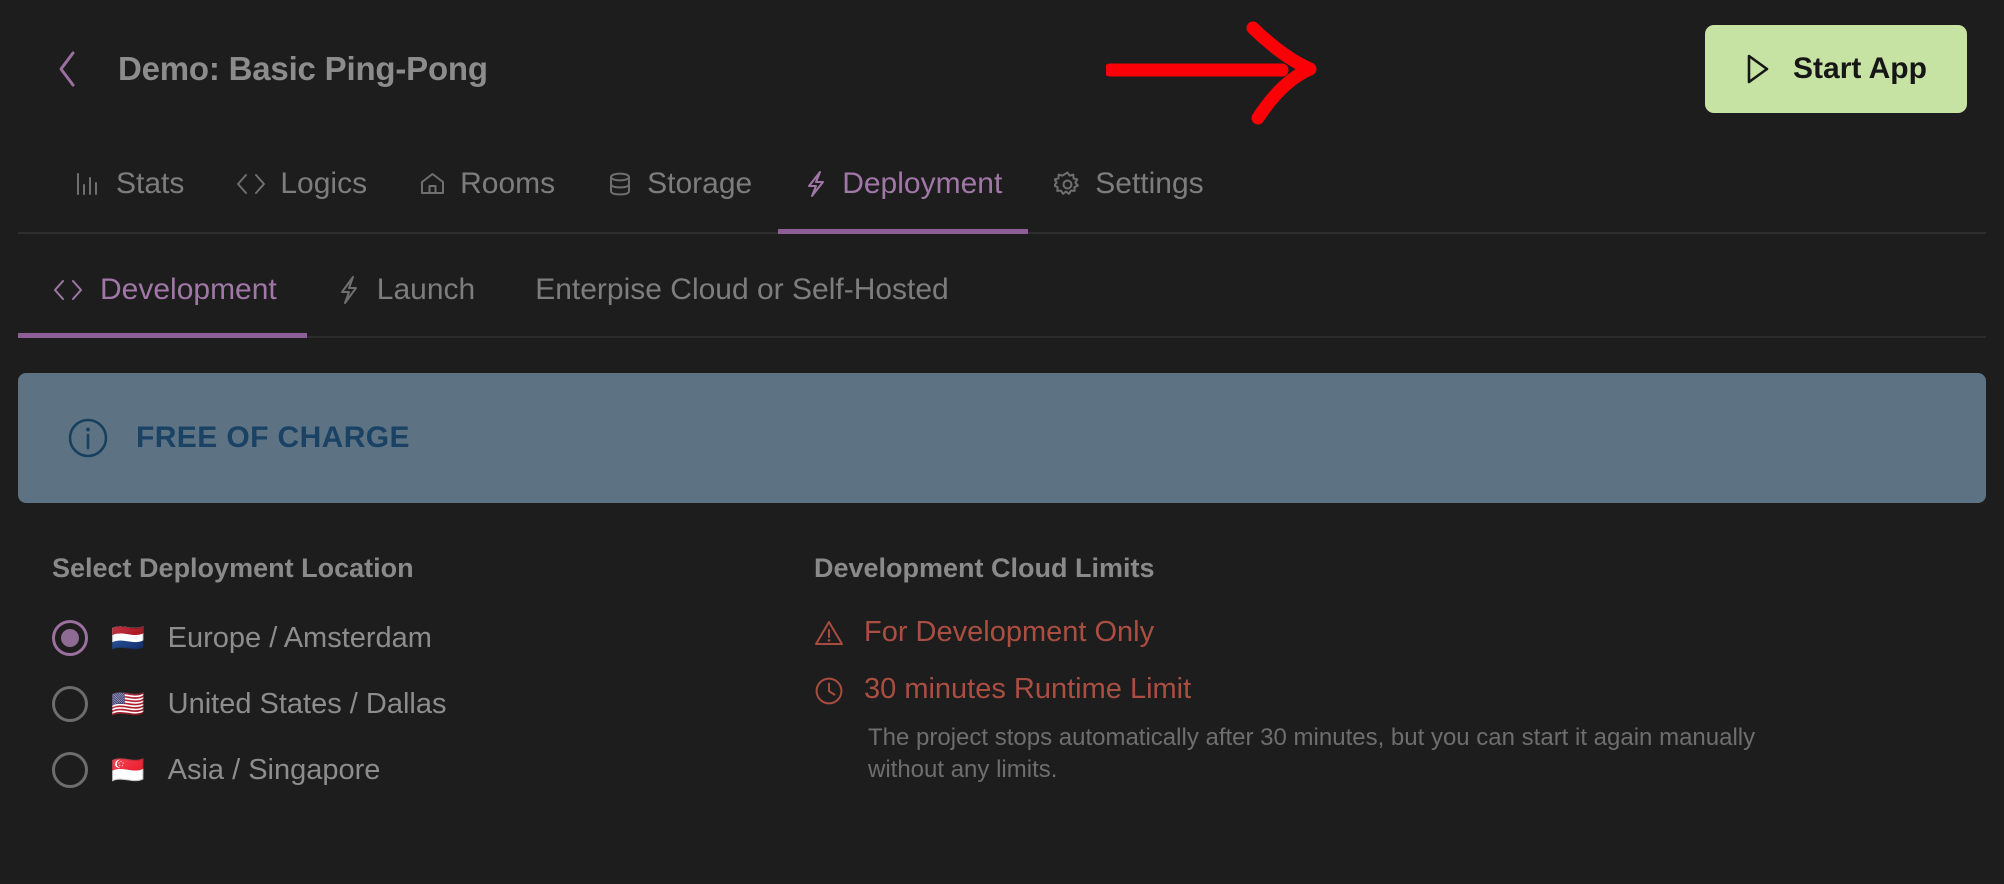 This screenshot has width=2004, height=884. What do you see at coordinates (324, 183) in the screenshot?
I see `tab-logics-label: Logics` at bounding box center [324, 183].